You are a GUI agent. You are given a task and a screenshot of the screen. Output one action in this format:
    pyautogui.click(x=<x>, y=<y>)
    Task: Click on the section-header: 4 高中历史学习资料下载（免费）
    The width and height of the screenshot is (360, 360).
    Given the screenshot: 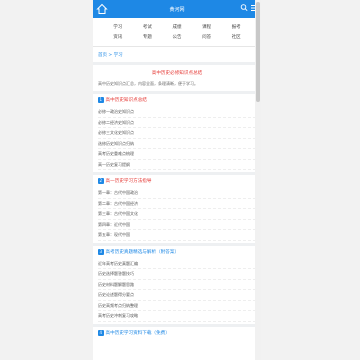 What is the action you would take?
    pyautogui.click(x=177, y=332)
    